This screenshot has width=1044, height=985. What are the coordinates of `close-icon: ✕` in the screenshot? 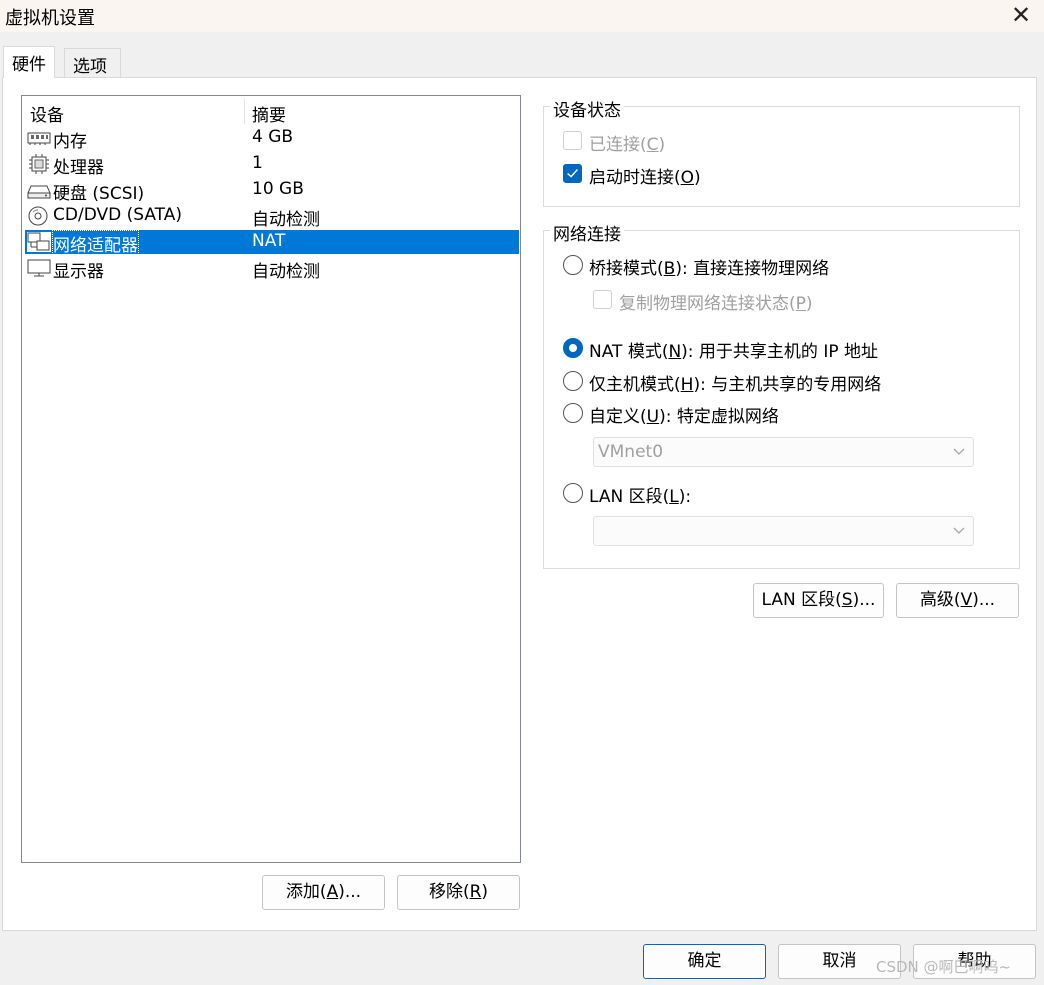 It's located at (1021, 15).